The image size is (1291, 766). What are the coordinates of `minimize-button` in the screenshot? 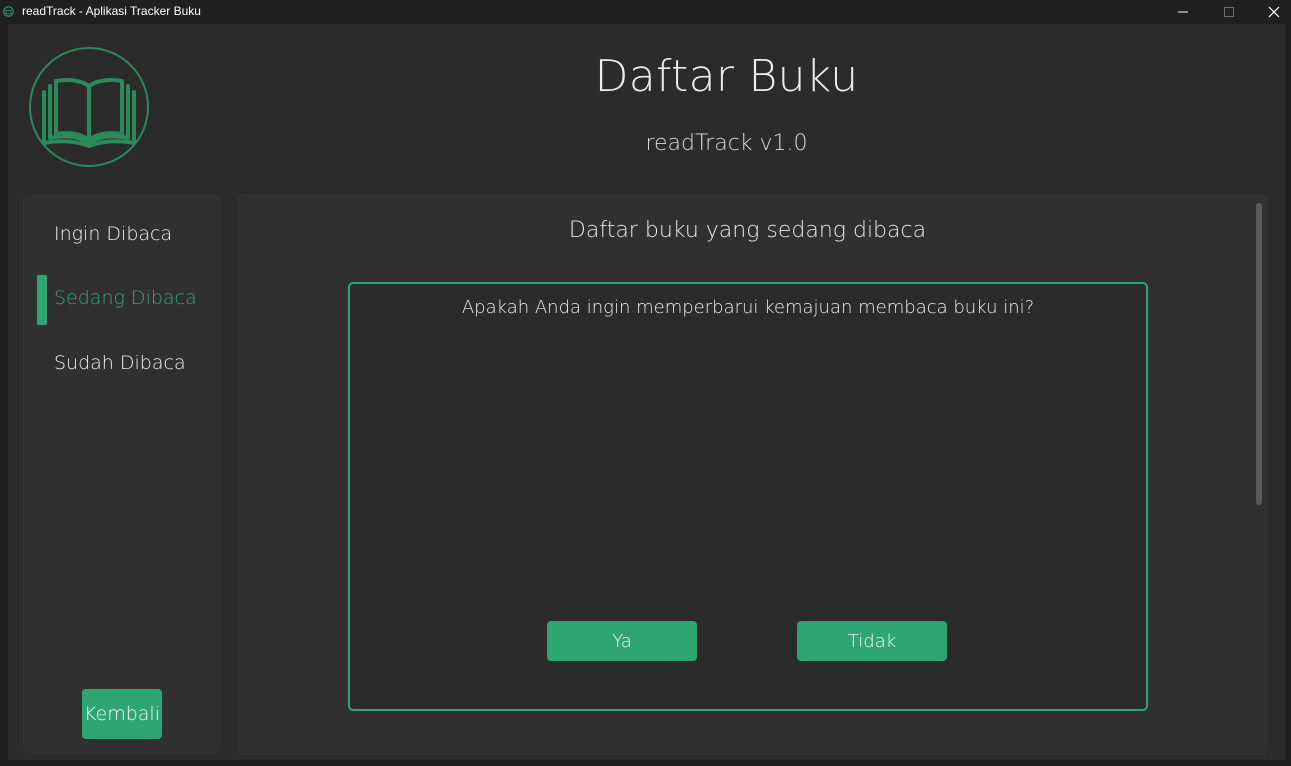 It's located at (1183, 12).